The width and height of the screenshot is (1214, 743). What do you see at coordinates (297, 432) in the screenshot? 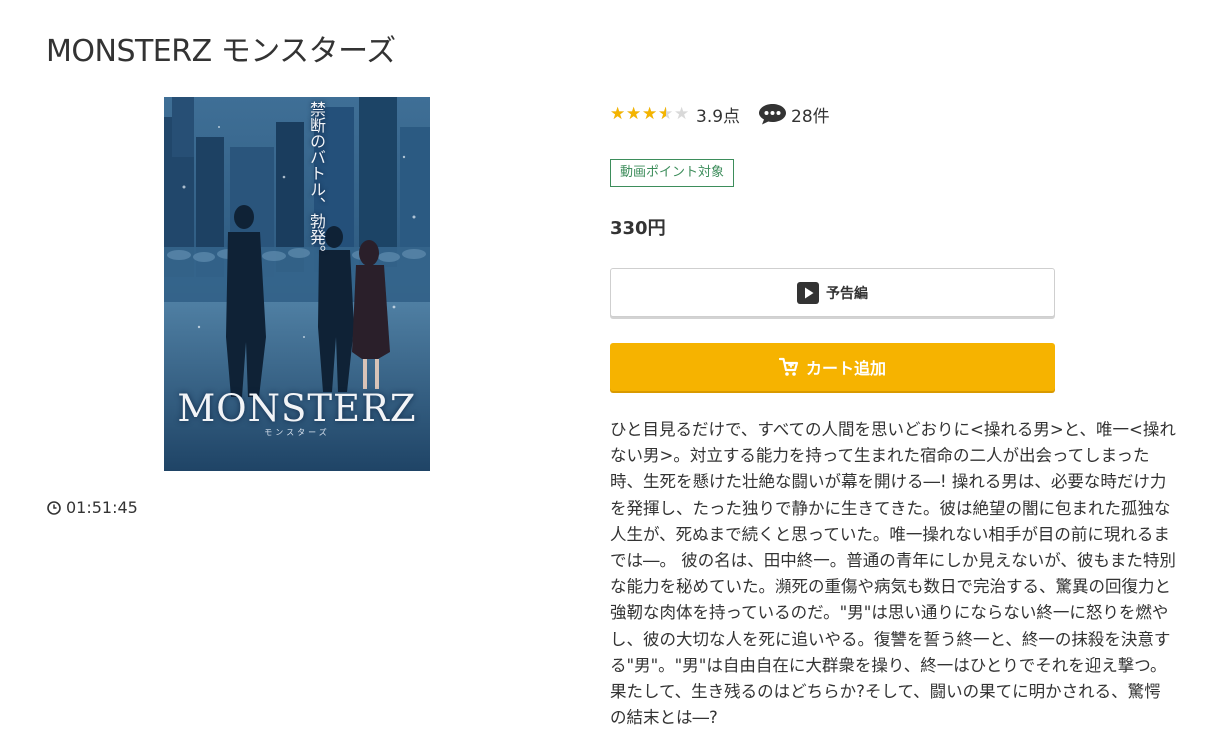
I see `poster-subtitle: モンスターズ` at bounding box center [297, 432].